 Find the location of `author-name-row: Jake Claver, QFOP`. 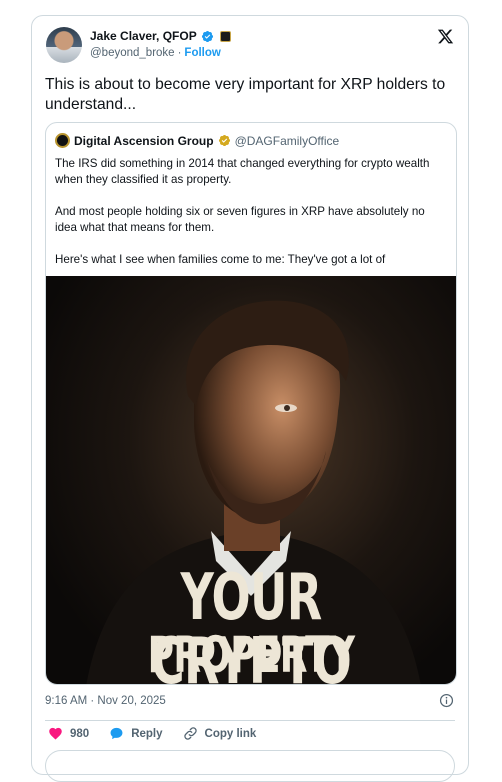

author-name-row: Jake Claver, QFOP is located at coordinates (160, 36).